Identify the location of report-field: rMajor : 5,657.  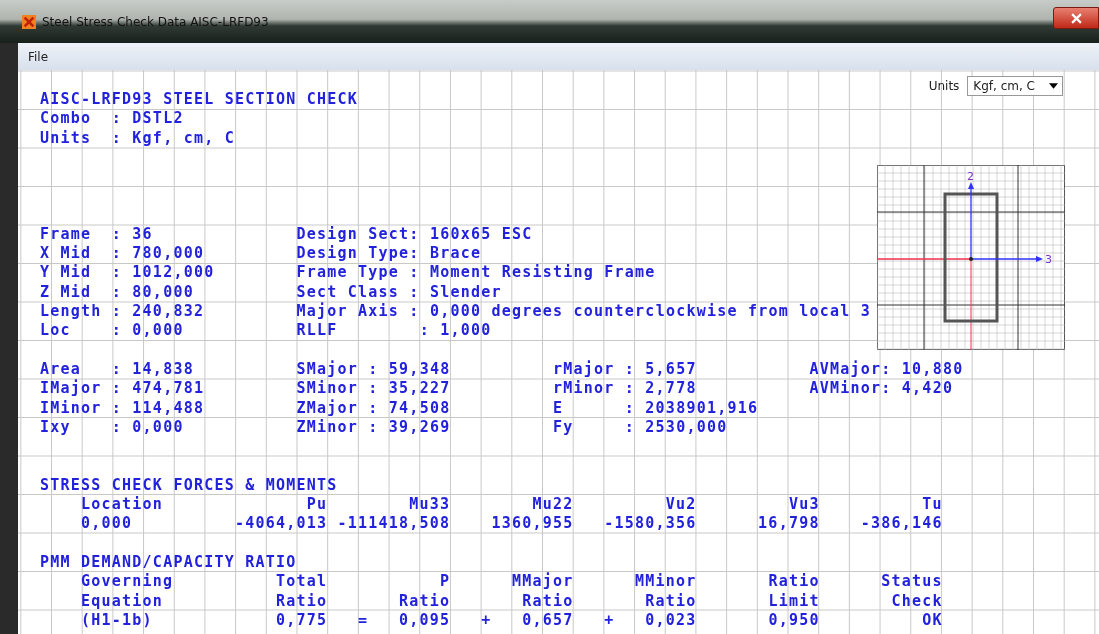
(681, 369).